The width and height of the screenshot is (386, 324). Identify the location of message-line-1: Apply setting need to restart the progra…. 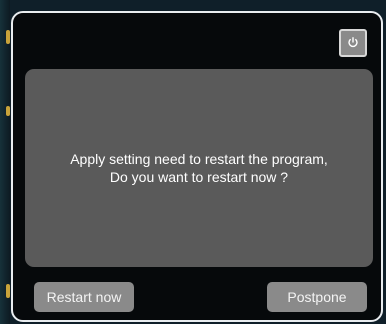
(199, 159).